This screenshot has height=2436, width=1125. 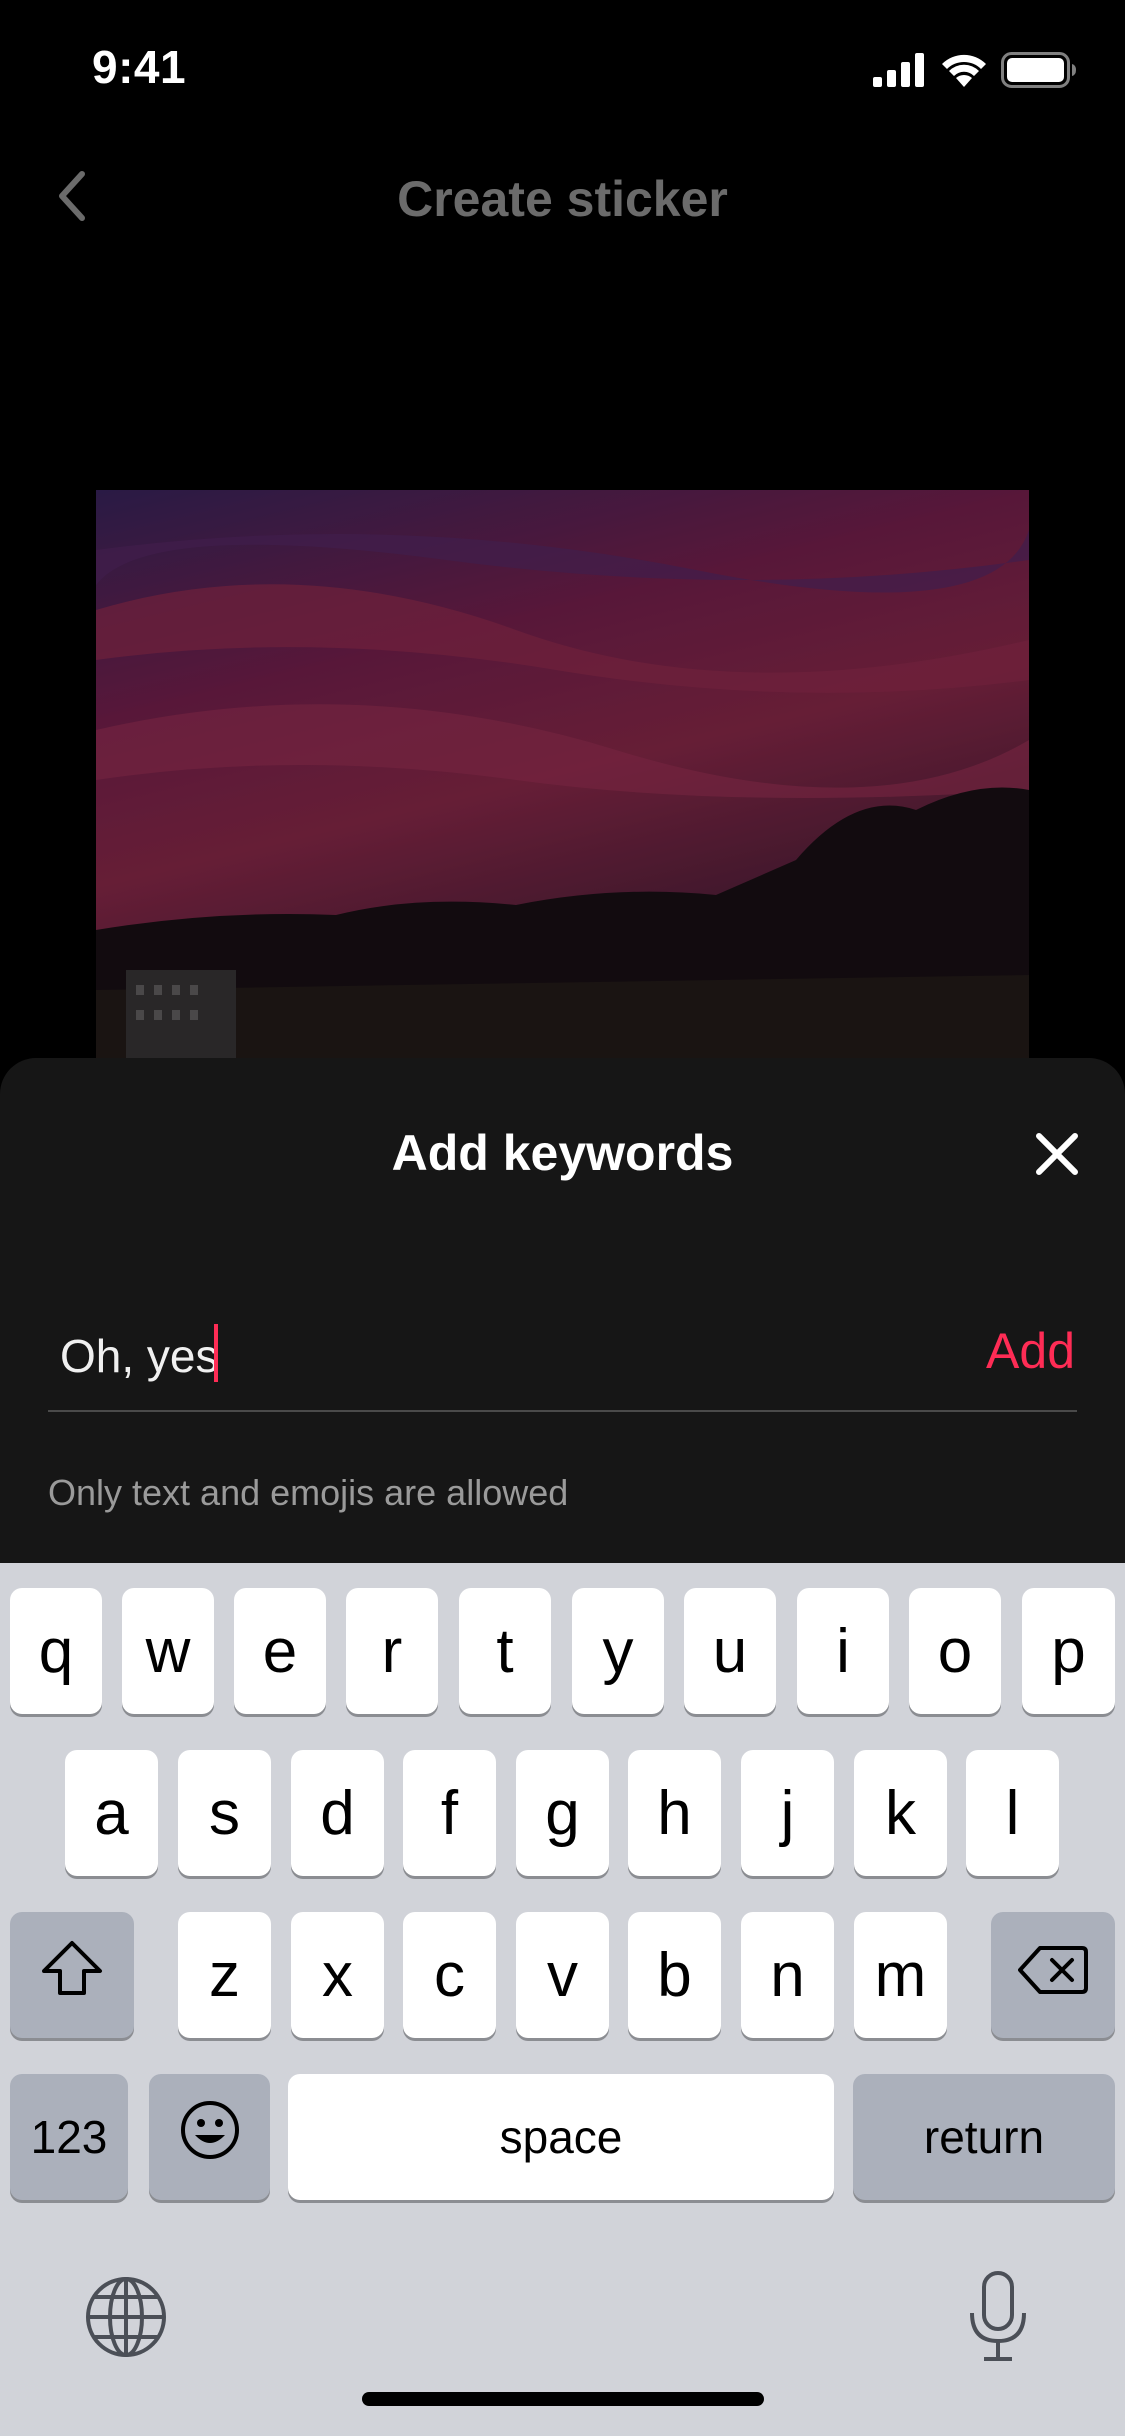 I want to click on nav-bar: Create sticker, so click(x=562, y=198).